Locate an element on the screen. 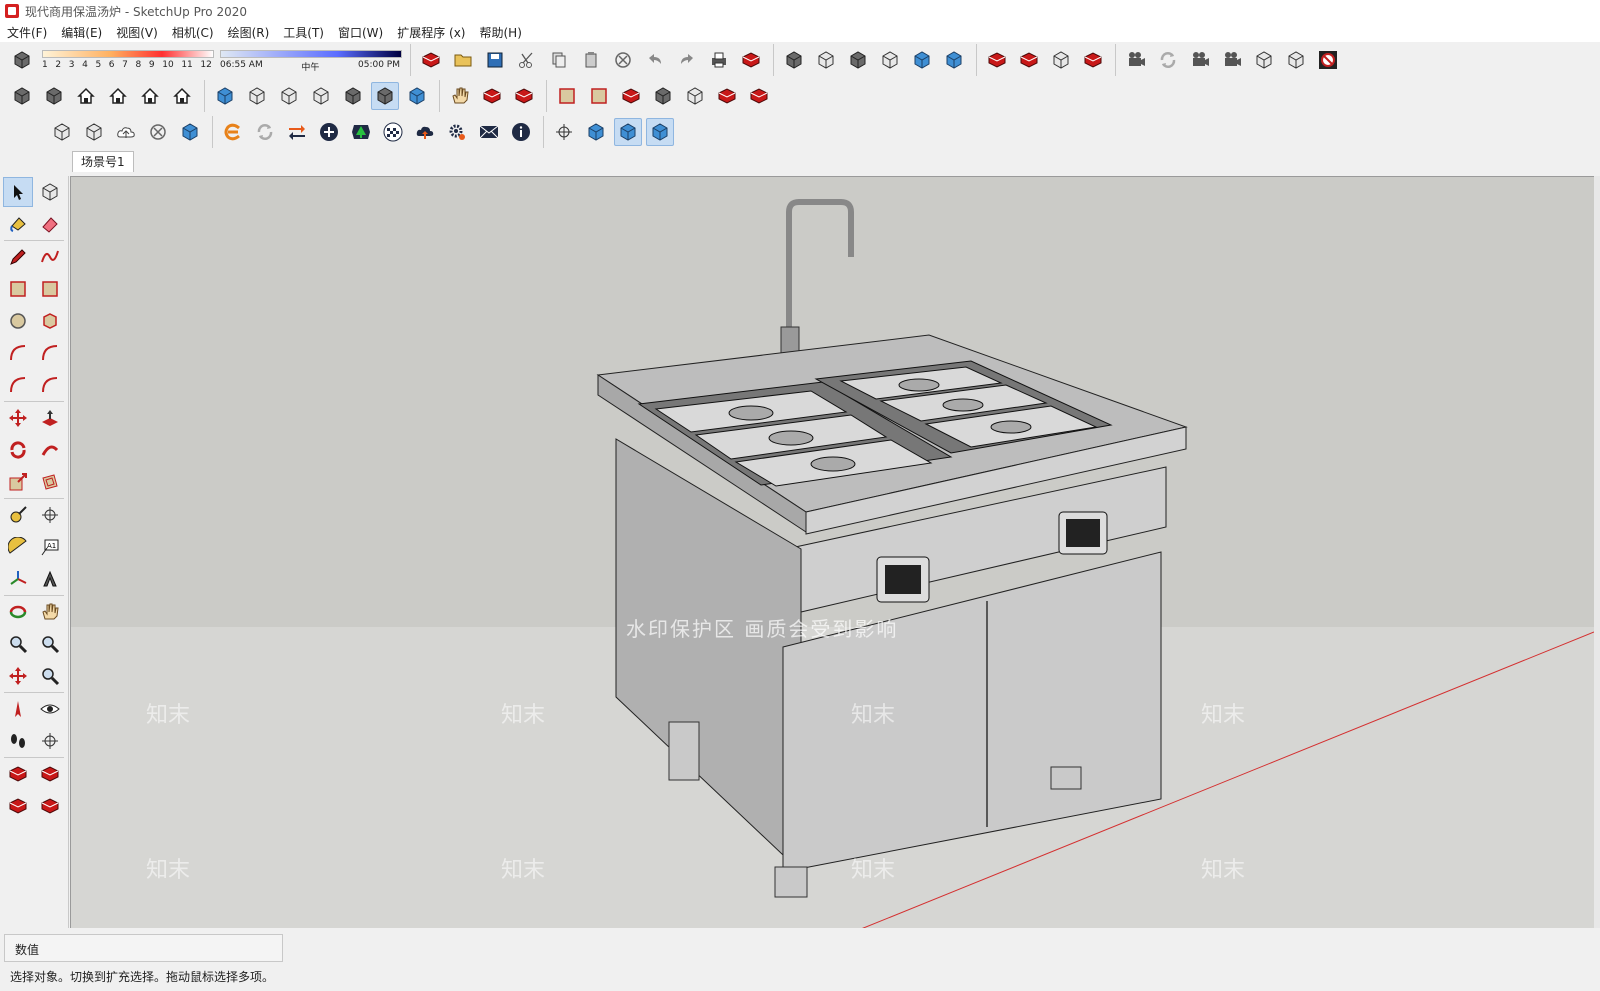 Image resolution: width=1600 pixels, height=991 pixels. prev-scene-button is located at coordinates (1200, 60).